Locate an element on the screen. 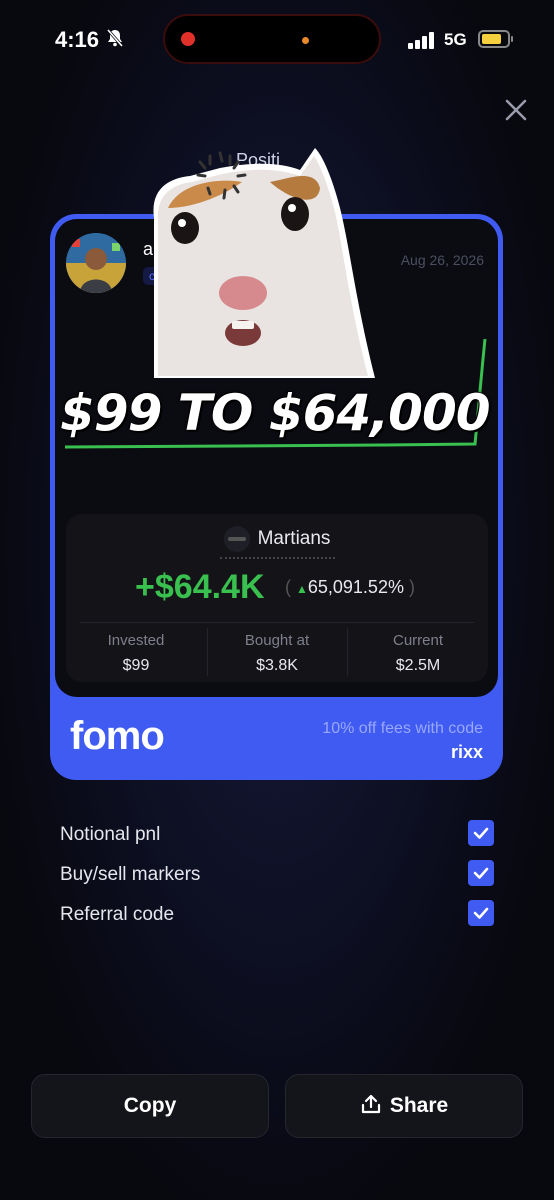  signal-icon is located at coordinates (423, 40).